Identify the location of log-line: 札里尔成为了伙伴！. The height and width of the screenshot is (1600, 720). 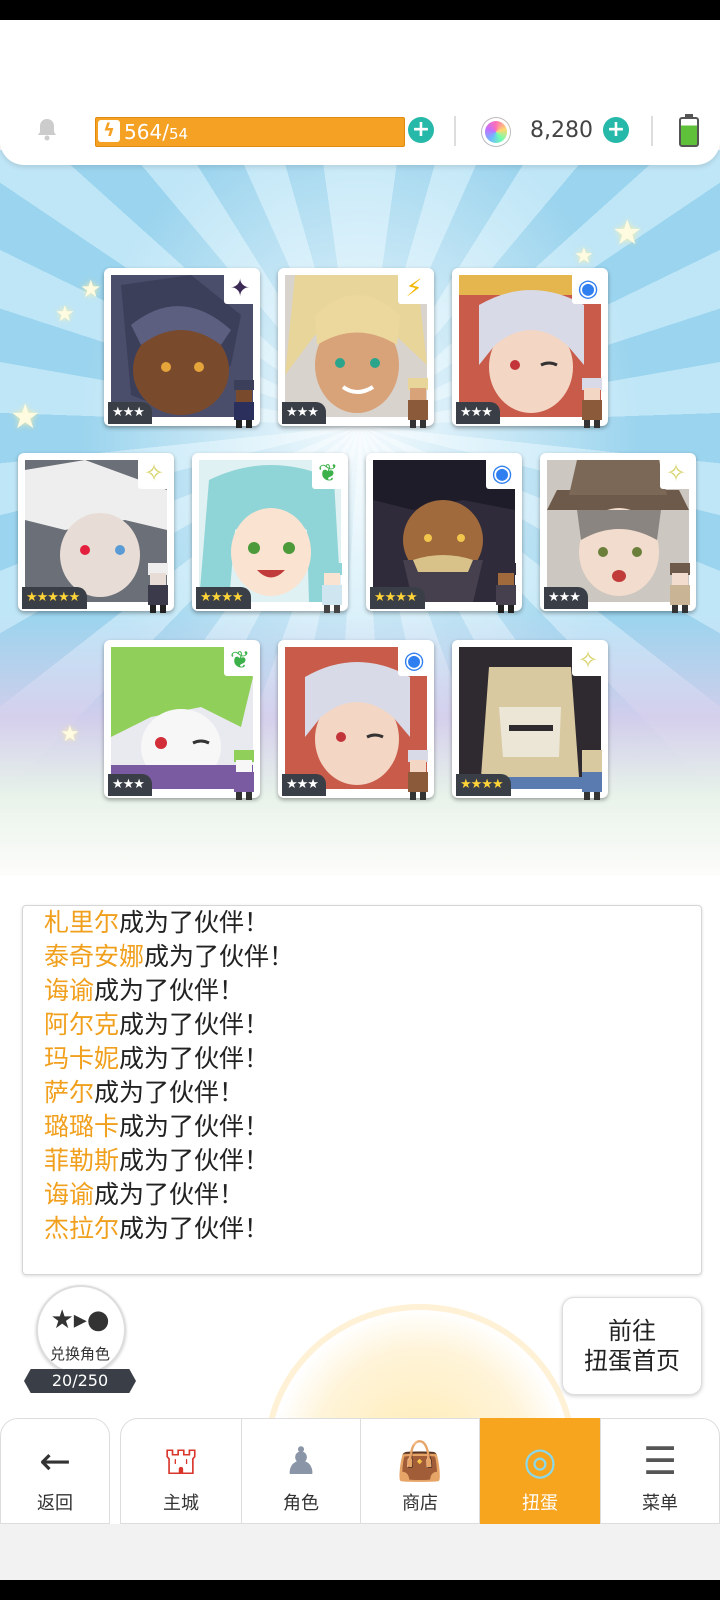
(157, 922).